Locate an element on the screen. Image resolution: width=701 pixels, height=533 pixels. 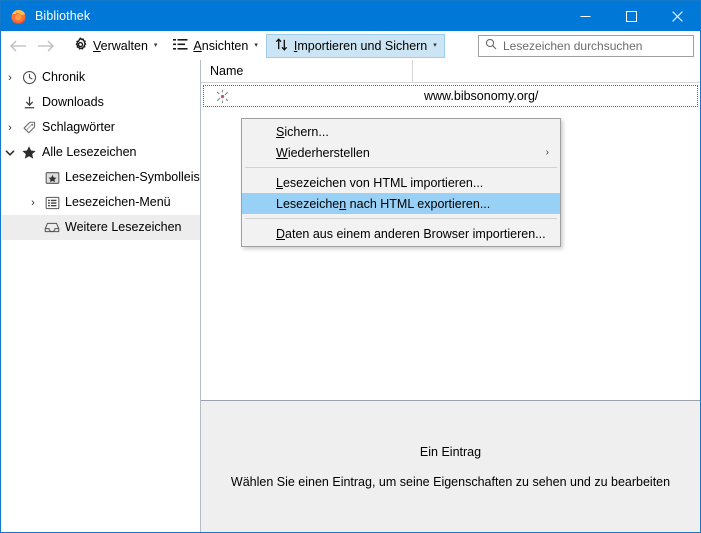
table-row: www.bibsonomy.org/ is located at coordinates (450, 96).